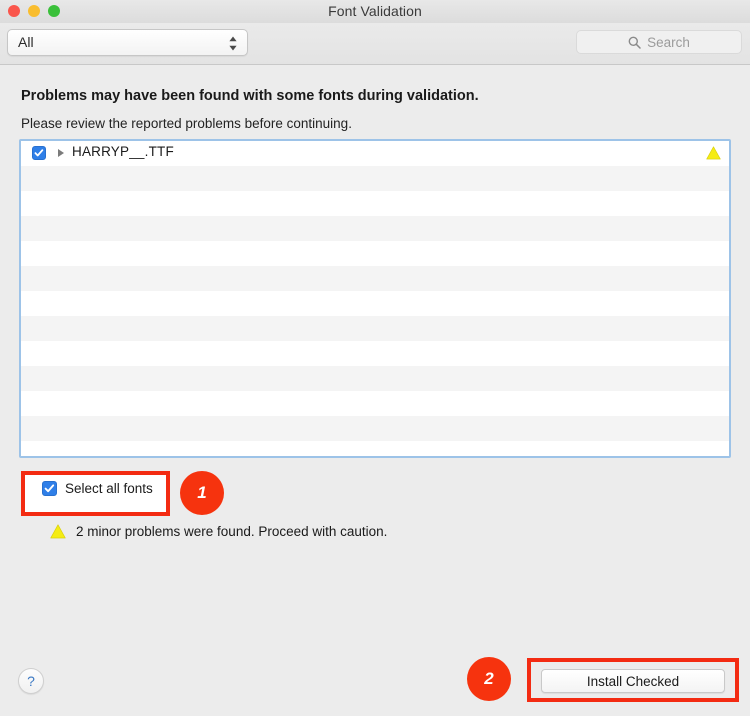  Describe the element at coordinates (49, 488) in the screenshot. I see `select-all-fonts-checkbox` at that location.